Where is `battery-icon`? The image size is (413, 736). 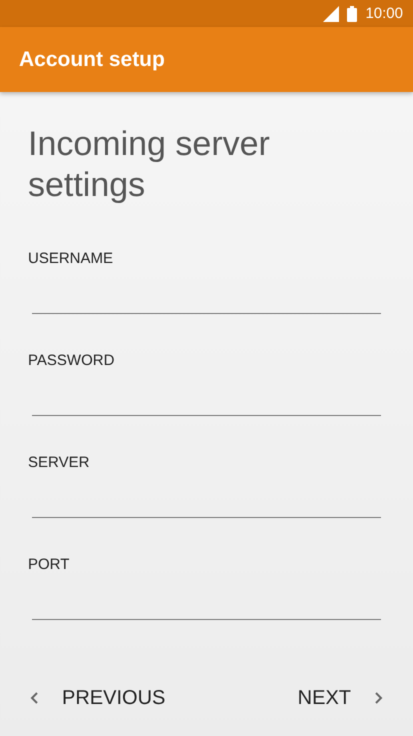
battery-icon is located at coordinates (352, 14).